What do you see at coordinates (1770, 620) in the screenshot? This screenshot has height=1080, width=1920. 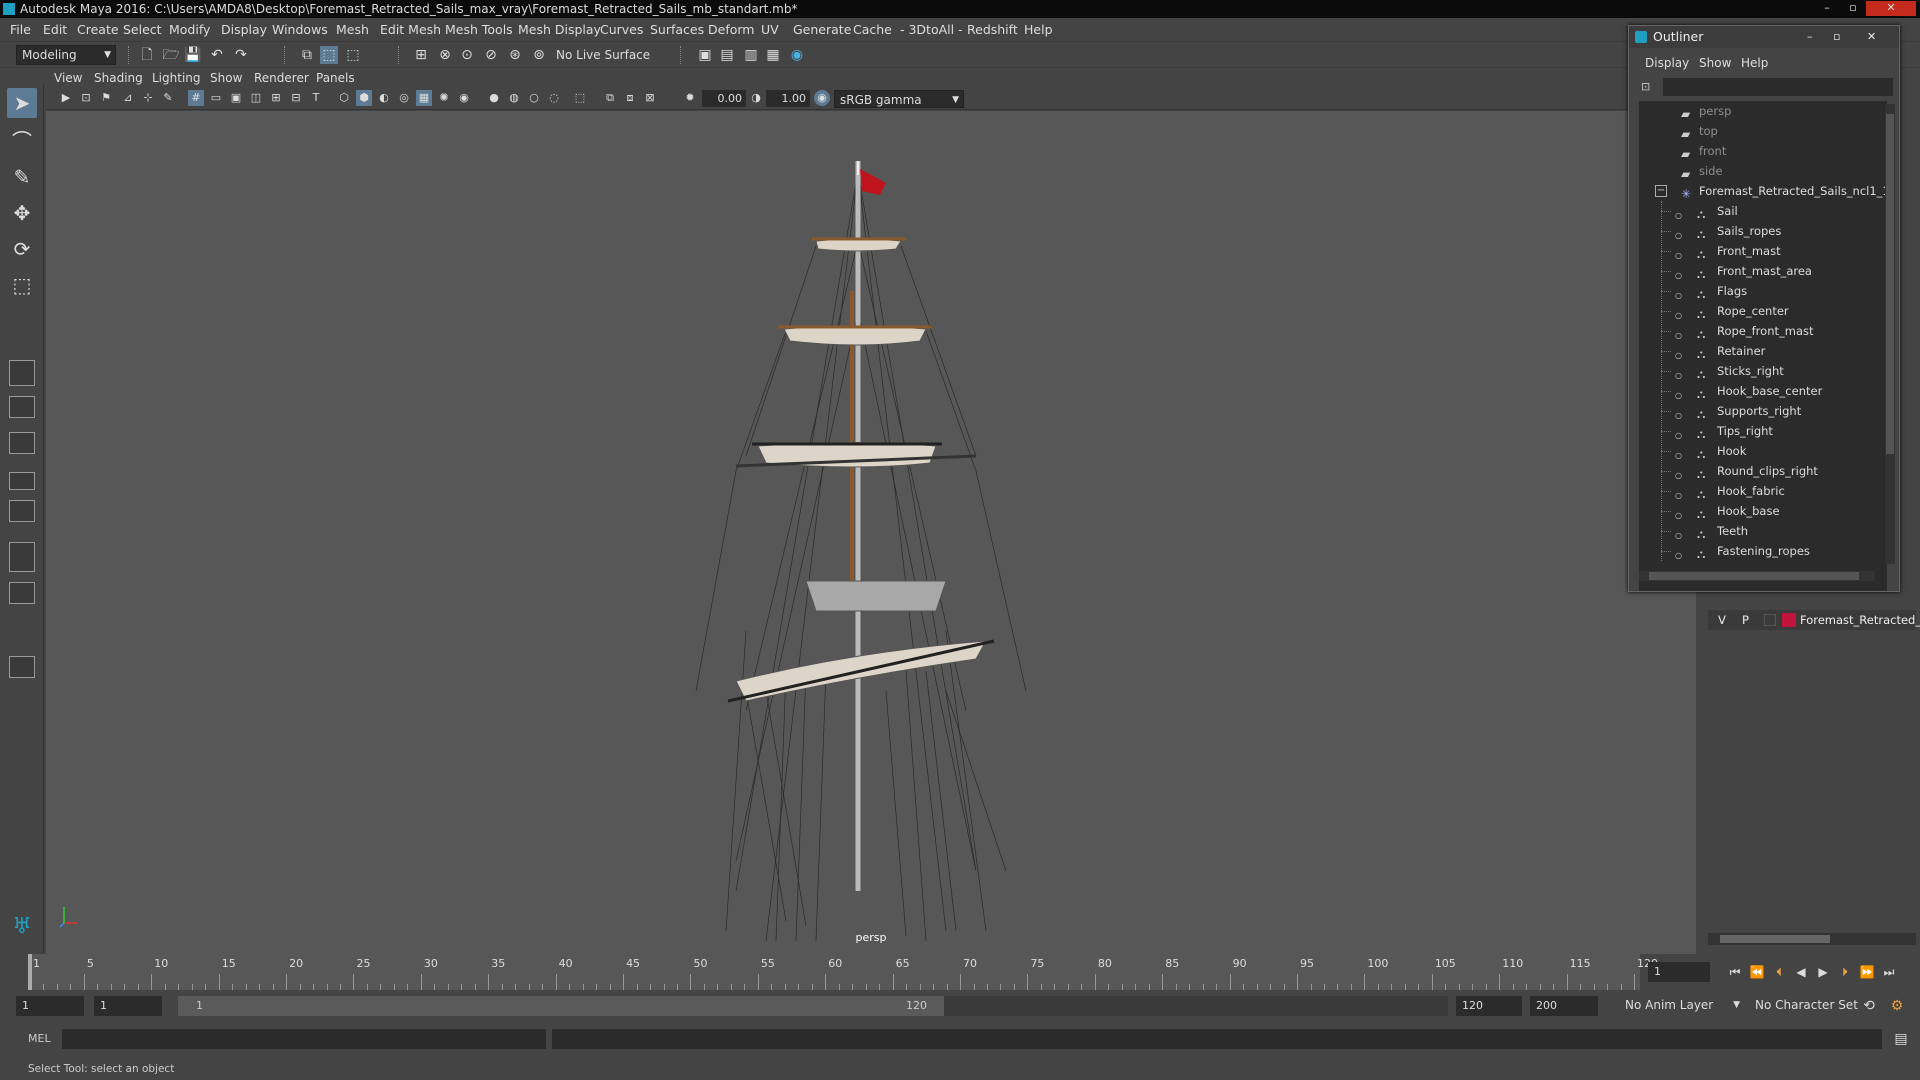 I see `layer-type-toggle` at bounding box center [1770, 620].